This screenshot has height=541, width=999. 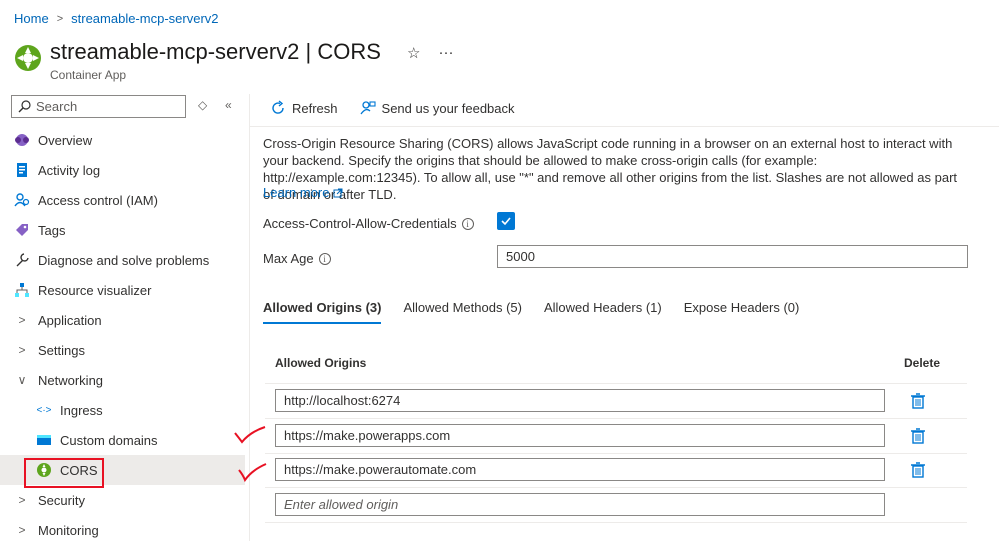 I want to click on sidebar-item-label: Security, so click(x=61, y=500).